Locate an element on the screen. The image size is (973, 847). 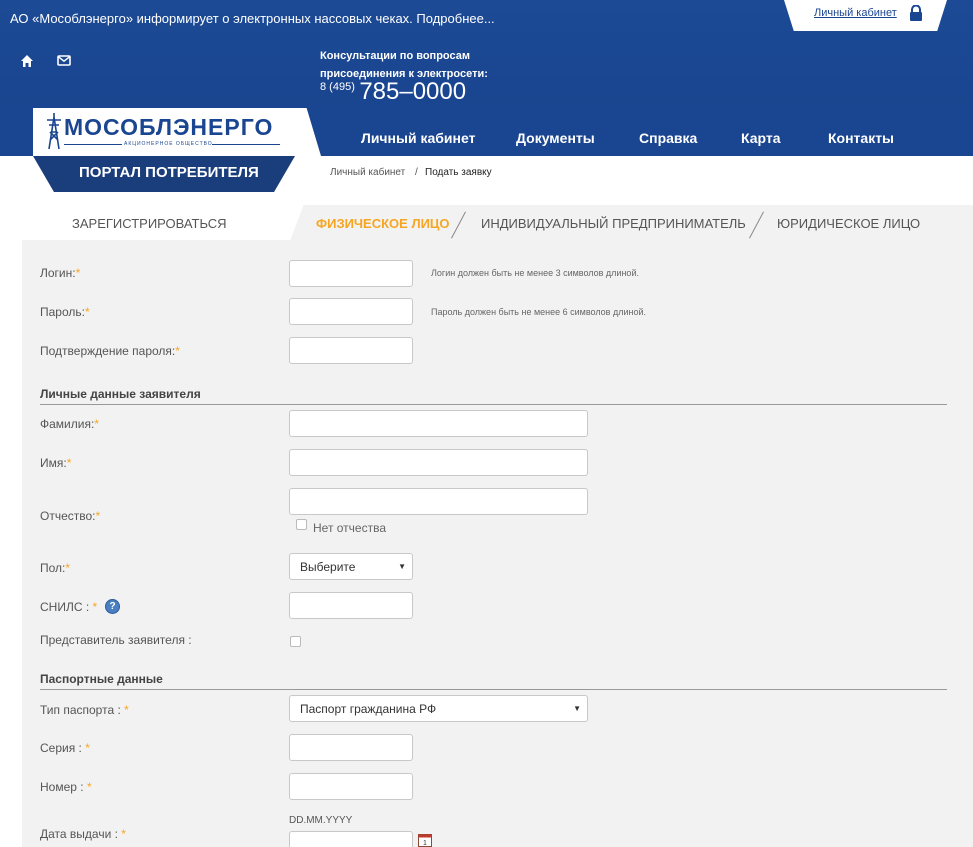
no-patronymic-label: Нет отчества is located at coordinates (350, 528).